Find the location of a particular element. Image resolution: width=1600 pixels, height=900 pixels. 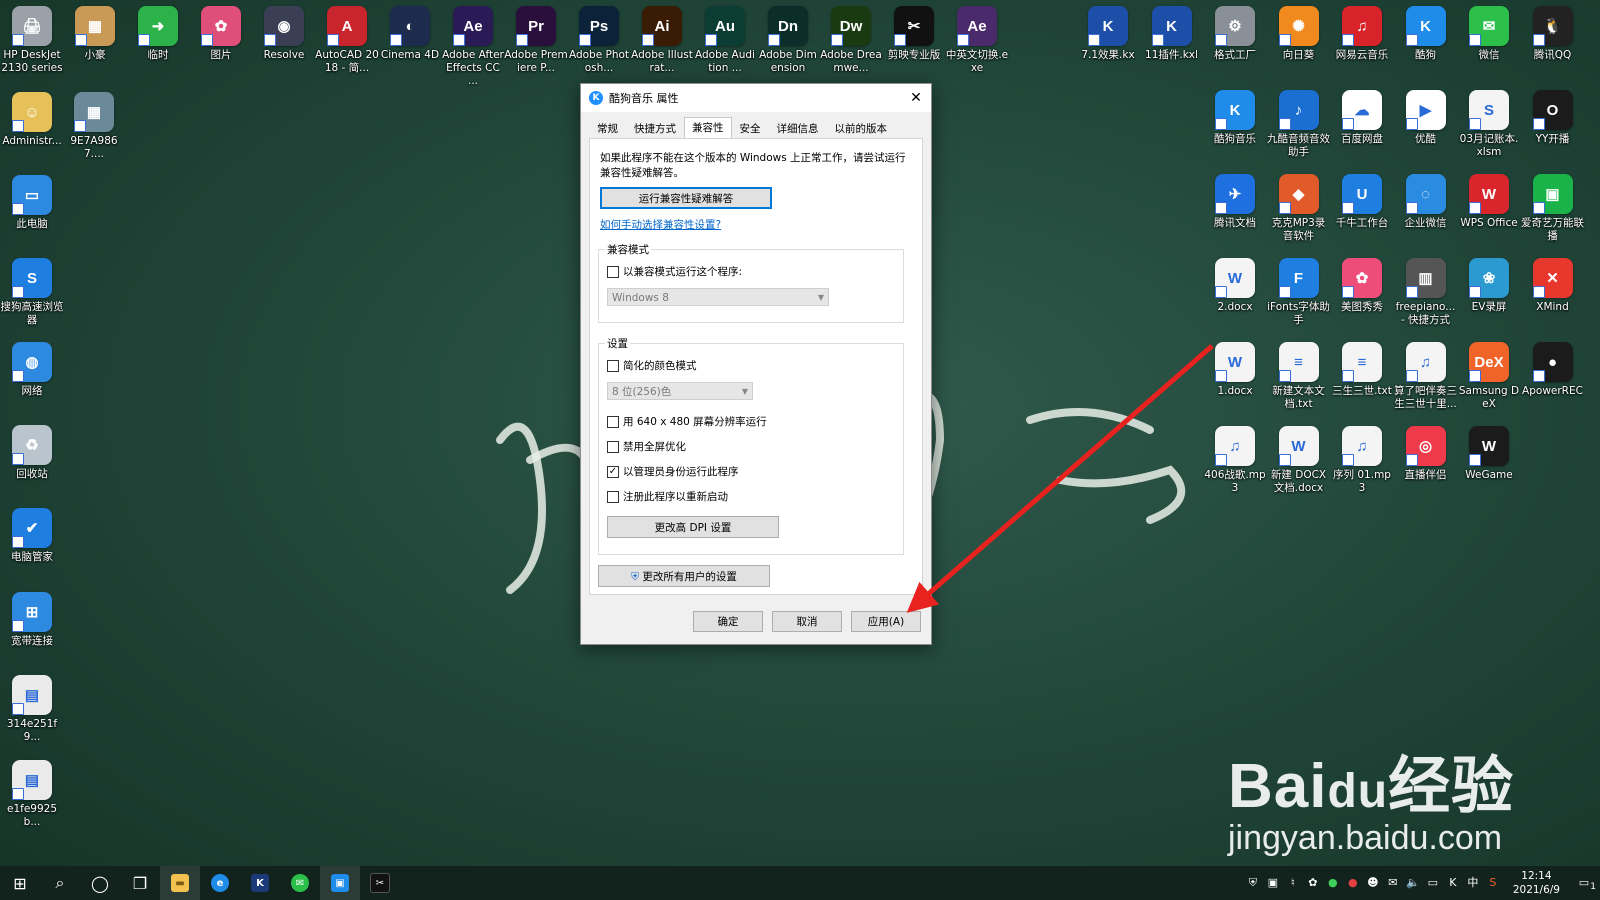

qq-tray-icon: ☻ is located at coordinates (1373, 883).